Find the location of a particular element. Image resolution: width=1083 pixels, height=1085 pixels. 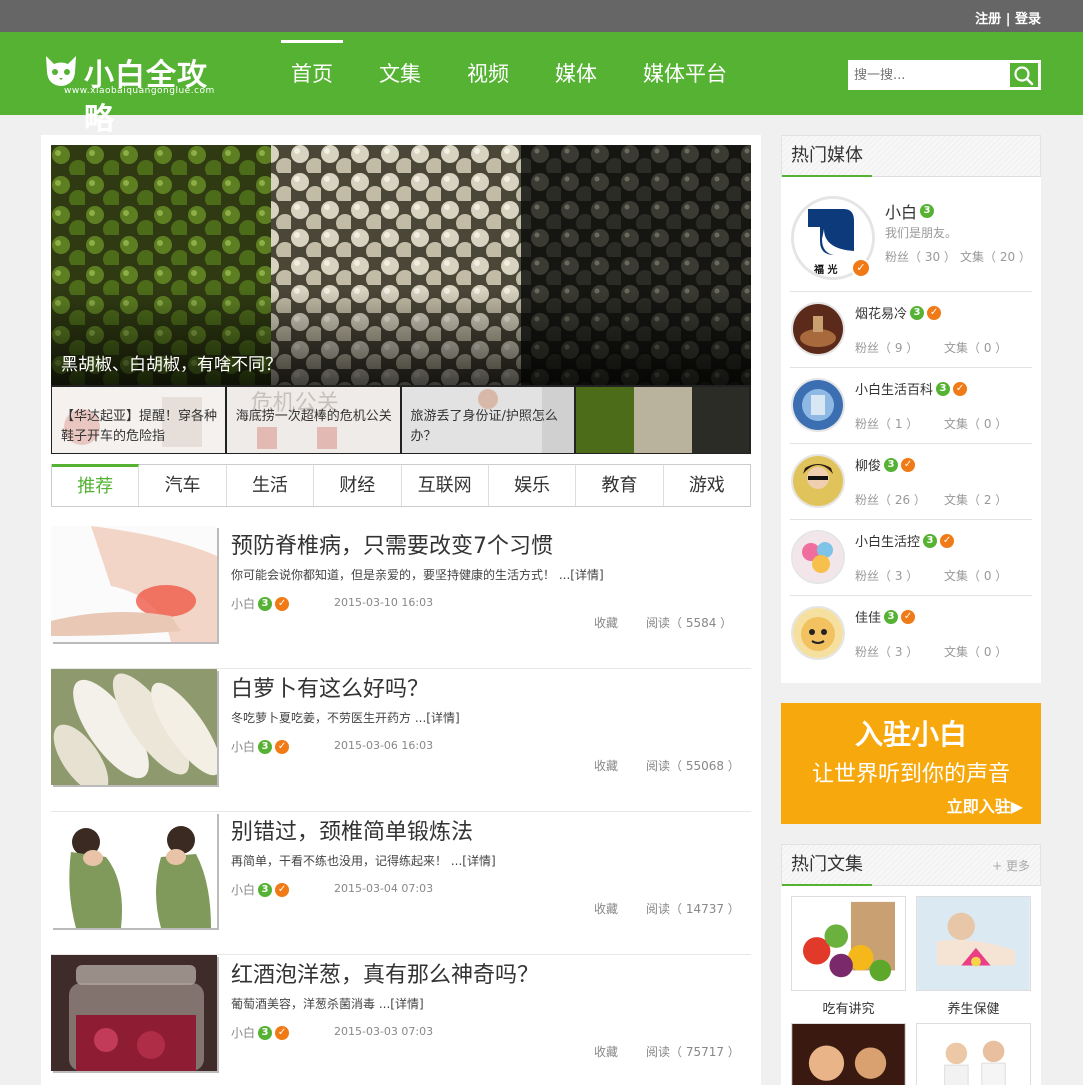

media-name: 佳佳 is located at coordinates (868, 616).